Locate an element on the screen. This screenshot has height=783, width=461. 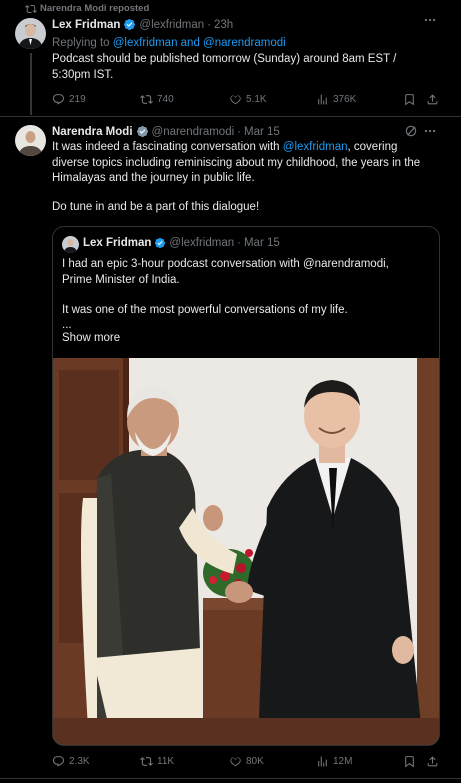
repost-header: Narendra Modi reposted is located at coordinates (87, 8).